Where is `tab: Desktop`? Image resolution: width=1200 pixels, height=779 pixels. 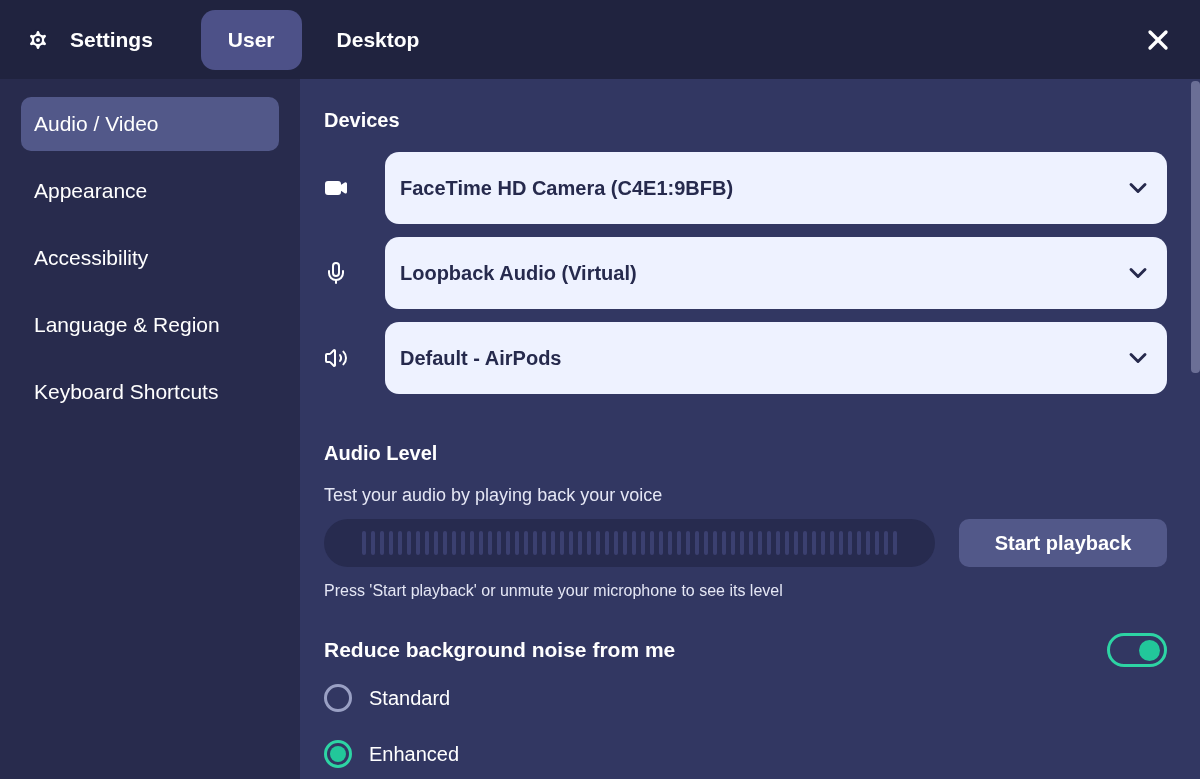
tab: Desktop is located at coordinates (378, 39).